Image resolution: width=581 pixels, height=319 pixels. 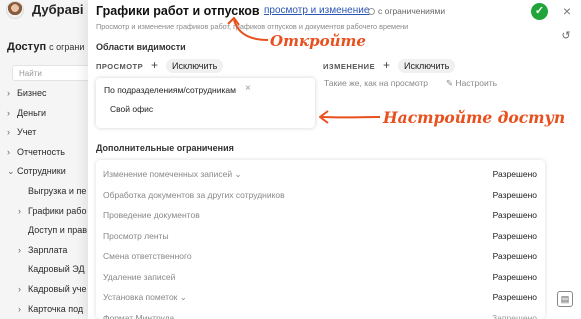 What do you see at coordinates (386, 65) in the screenshot?
I see `edit-add-button: +` at bounding box center [386, 65].